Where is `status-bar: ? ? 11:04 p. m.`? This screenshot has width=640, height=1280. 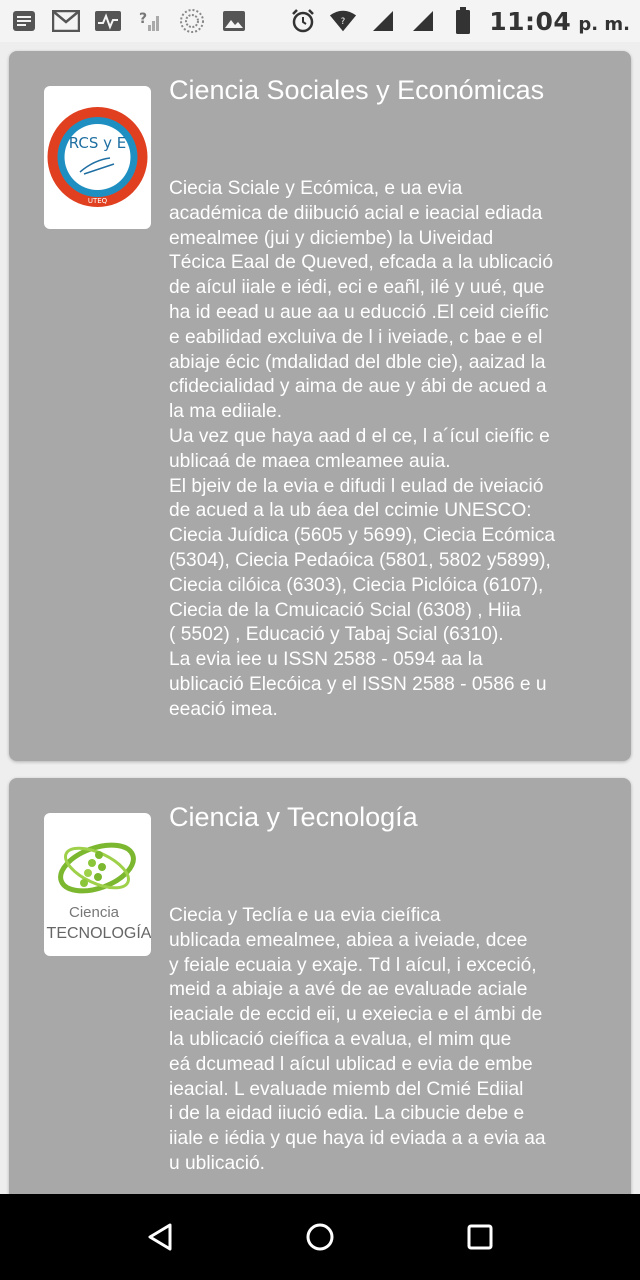
status-bar: ? ? 11:04 p. m. is located at coordinates (320, 21).